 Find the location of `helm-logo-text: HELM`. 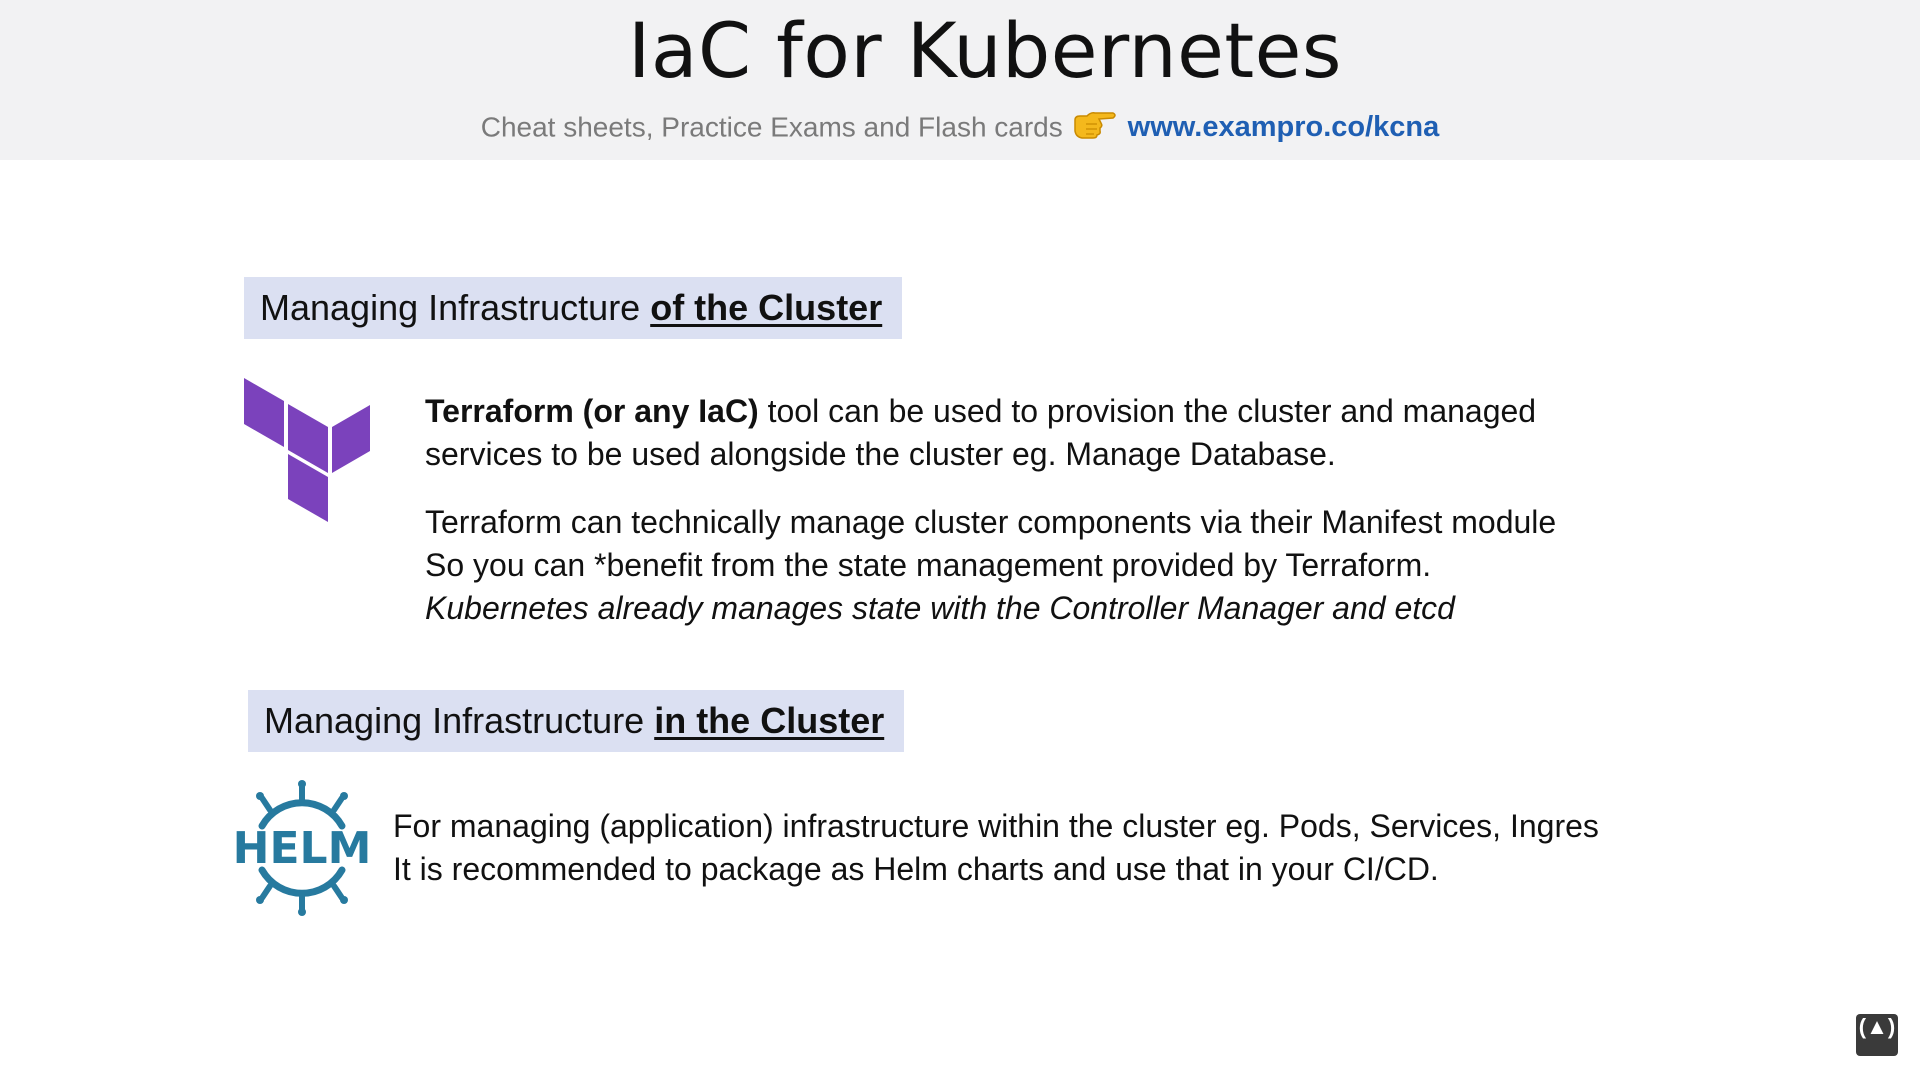

helm-logo-text: HELM is located at coordinates (302, 848).